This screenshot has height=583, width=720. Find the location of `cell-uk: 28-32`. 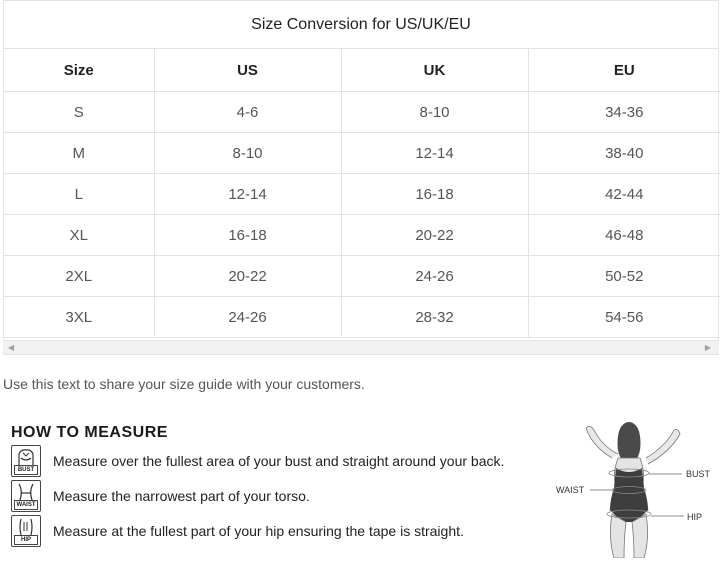

cell-uk: 28-32 is located at coordinates (435, 317).